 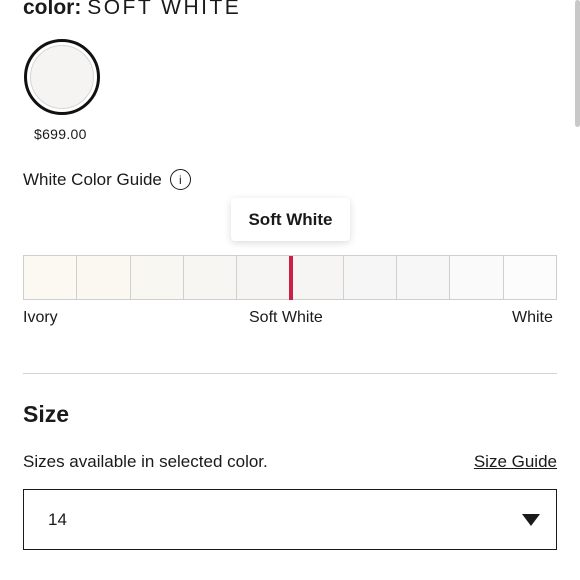 What do you see at coordinates (60, 134) in the screenshot?
I see `price: $699.00` at bounding box center [60, 134].